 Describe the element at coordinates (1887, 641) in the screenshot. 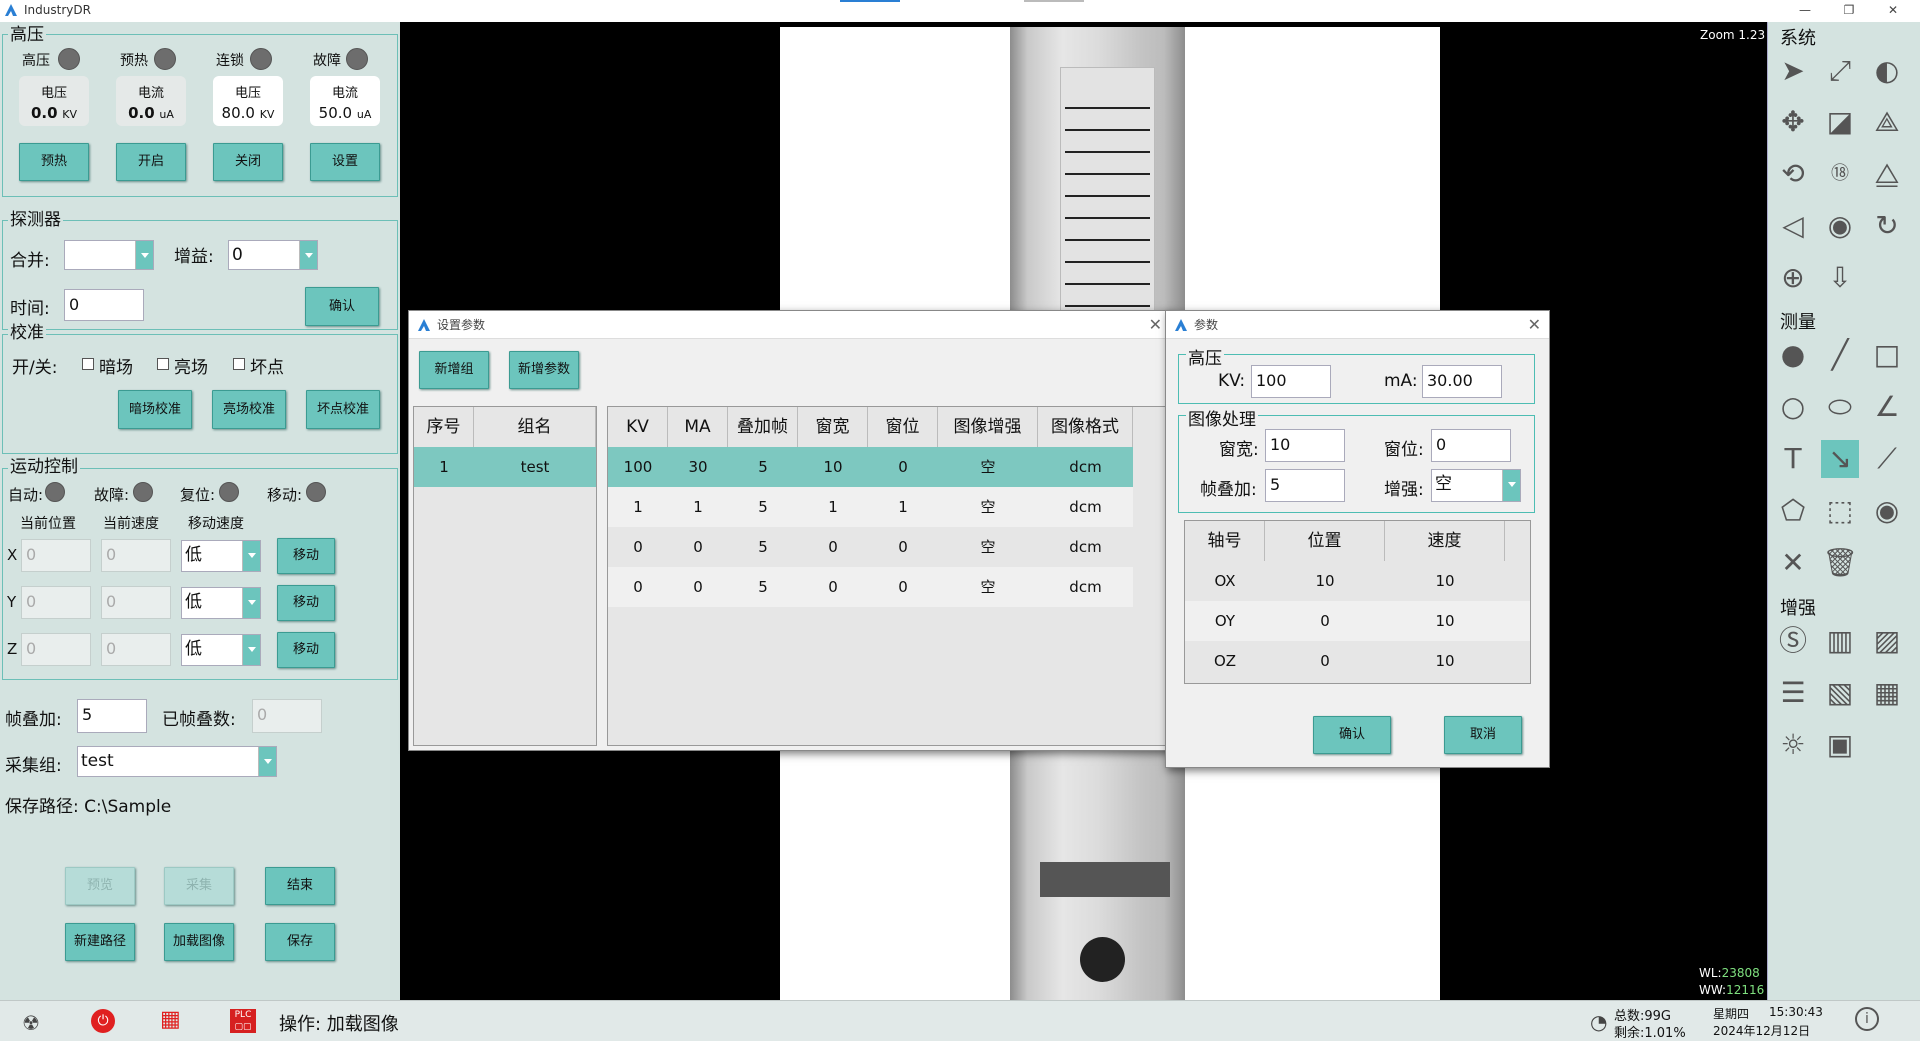

I see `log-icon: ▨` at that location.